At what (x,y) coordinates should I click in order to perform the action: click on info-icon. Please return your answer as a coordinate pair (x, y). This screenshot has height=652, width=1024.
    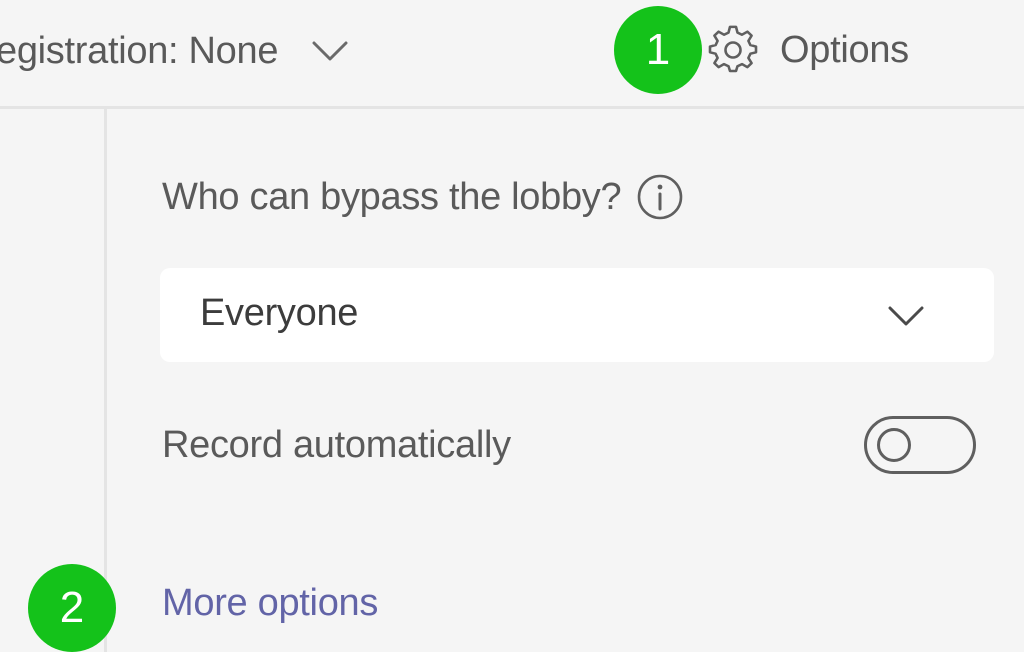
    Looking at the image, I should click on (660, 197).